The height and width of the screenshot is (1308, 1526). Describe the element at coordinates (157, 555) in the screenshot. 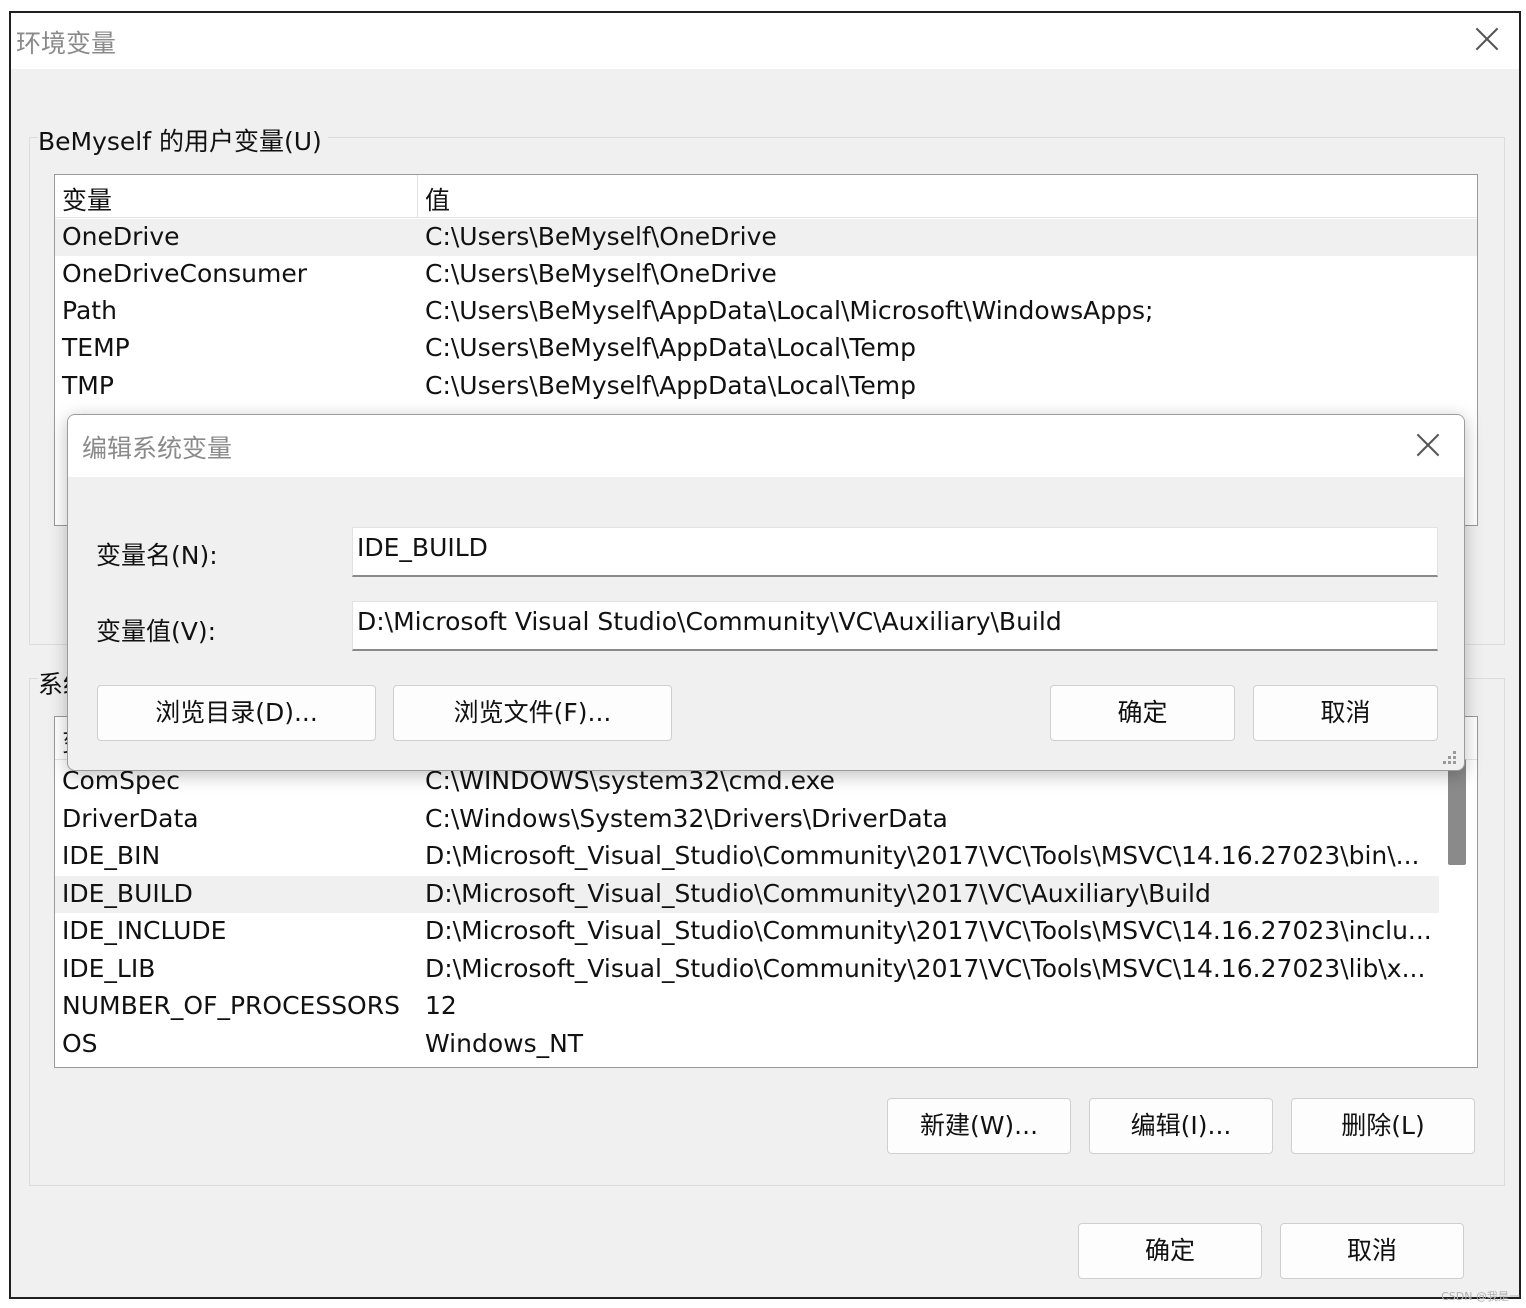

I see `variable-name-label: 变量名(N):` at that location.